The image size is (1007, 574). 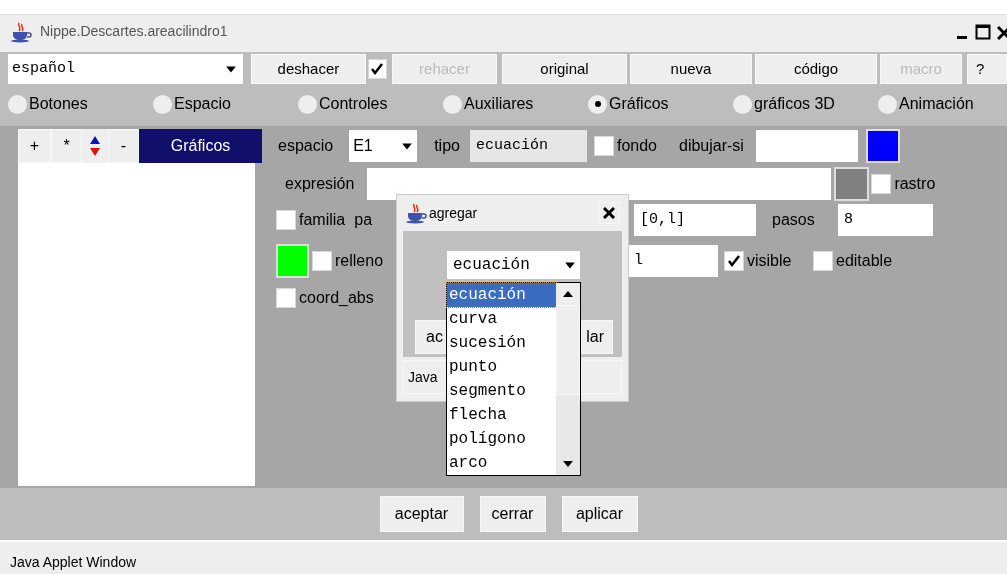 I want to click on maximize-icon, so click(x=983, y=31).